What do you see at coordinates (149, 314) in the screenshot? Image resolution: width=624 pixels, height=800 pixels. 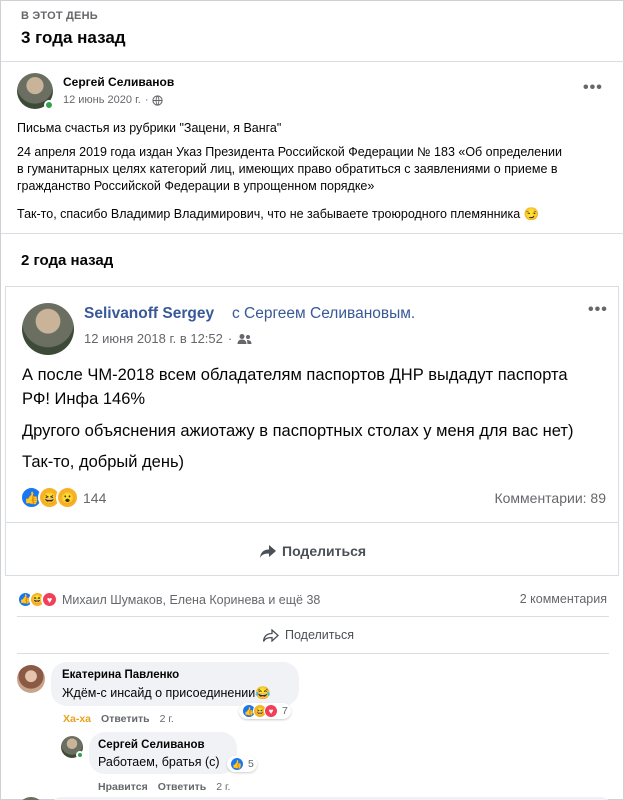 I see `shared-author-name: Selivanoff Sergey` at bounding box center [149, 314].